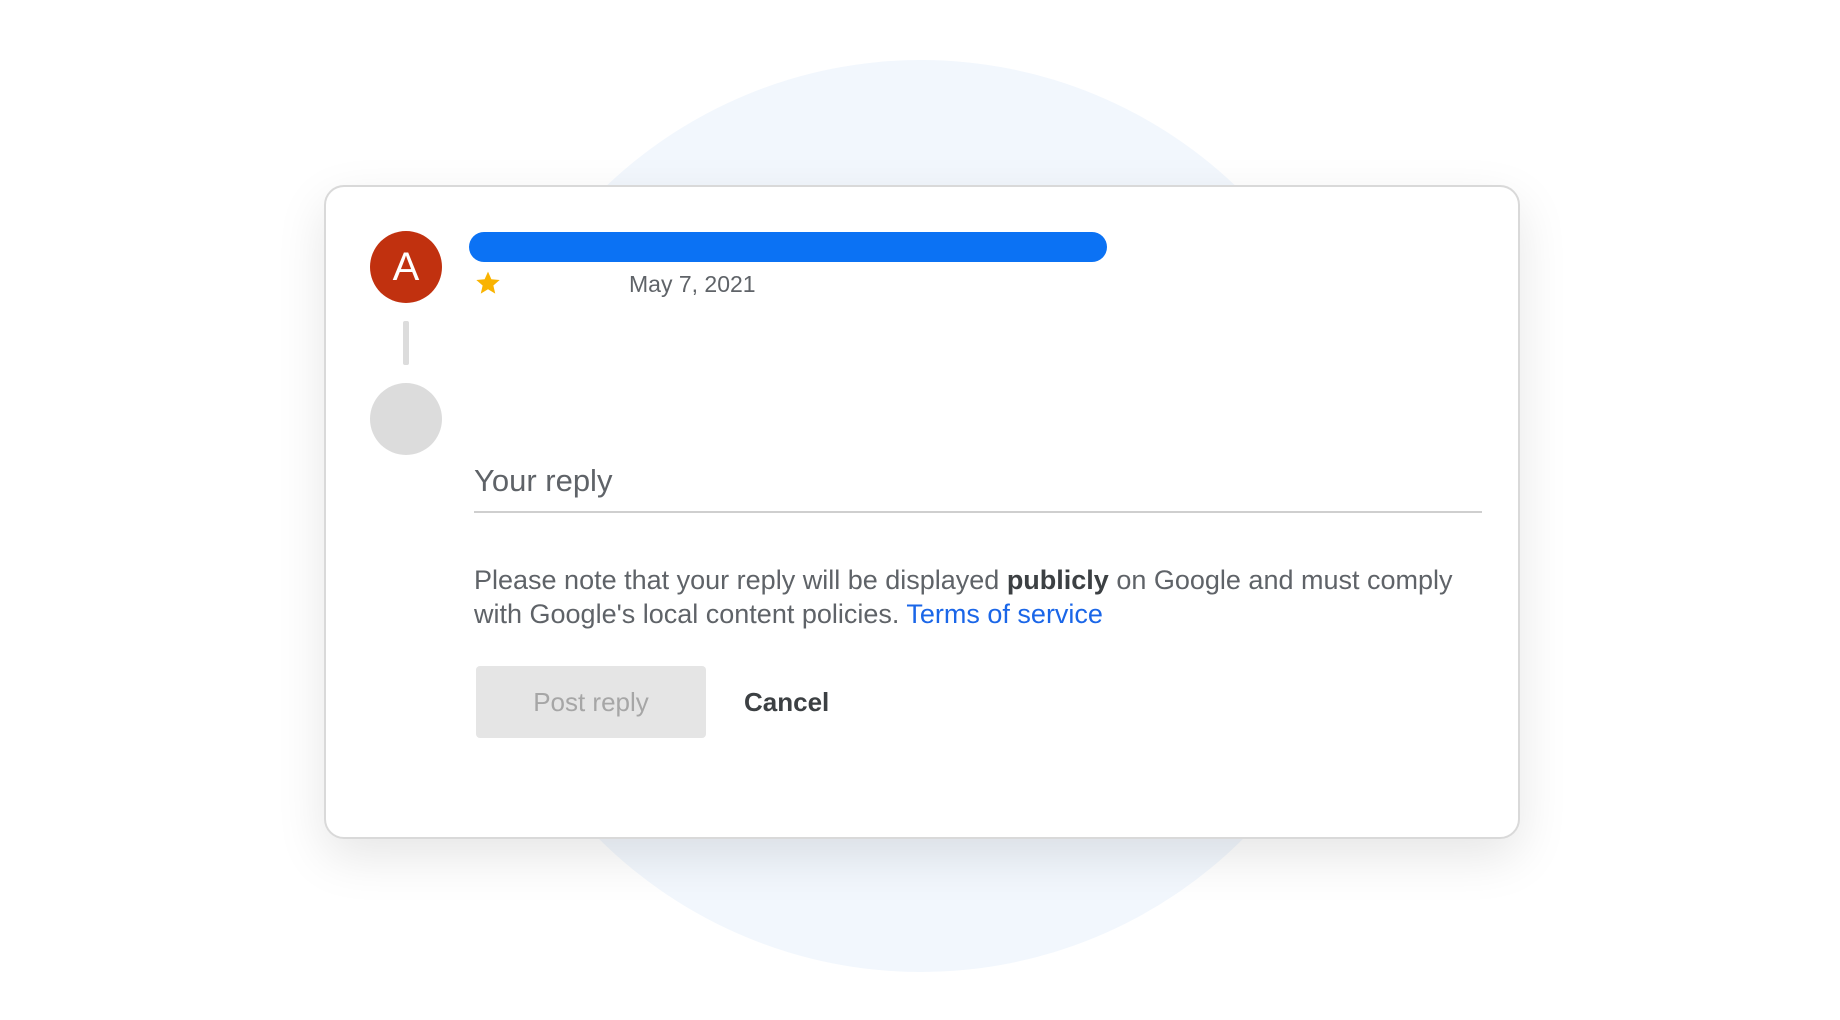 The image size is (1840, 1020). I want to click on review-date: May 7, 2021, so click(692, 284).